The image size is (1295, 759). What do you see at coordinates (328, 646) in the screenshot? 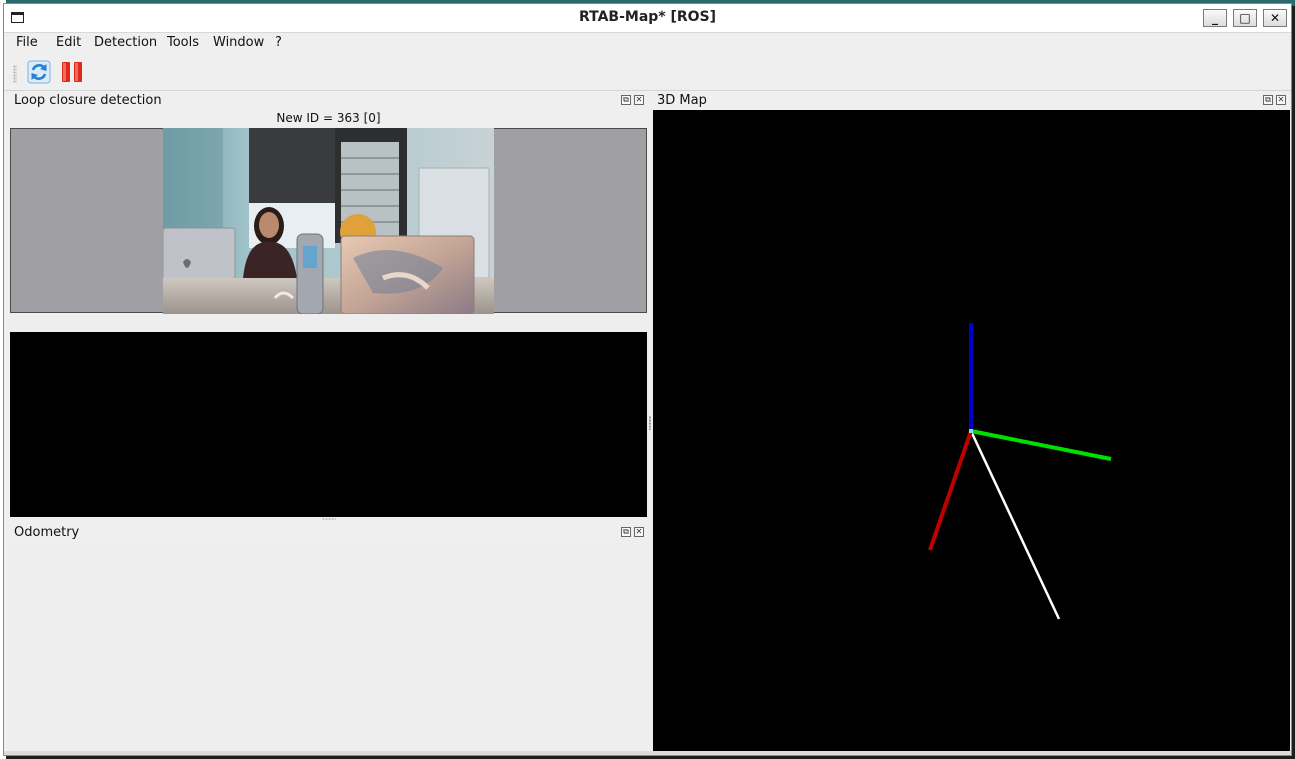
I see `odometry-view` at bounding box center [328, 646].